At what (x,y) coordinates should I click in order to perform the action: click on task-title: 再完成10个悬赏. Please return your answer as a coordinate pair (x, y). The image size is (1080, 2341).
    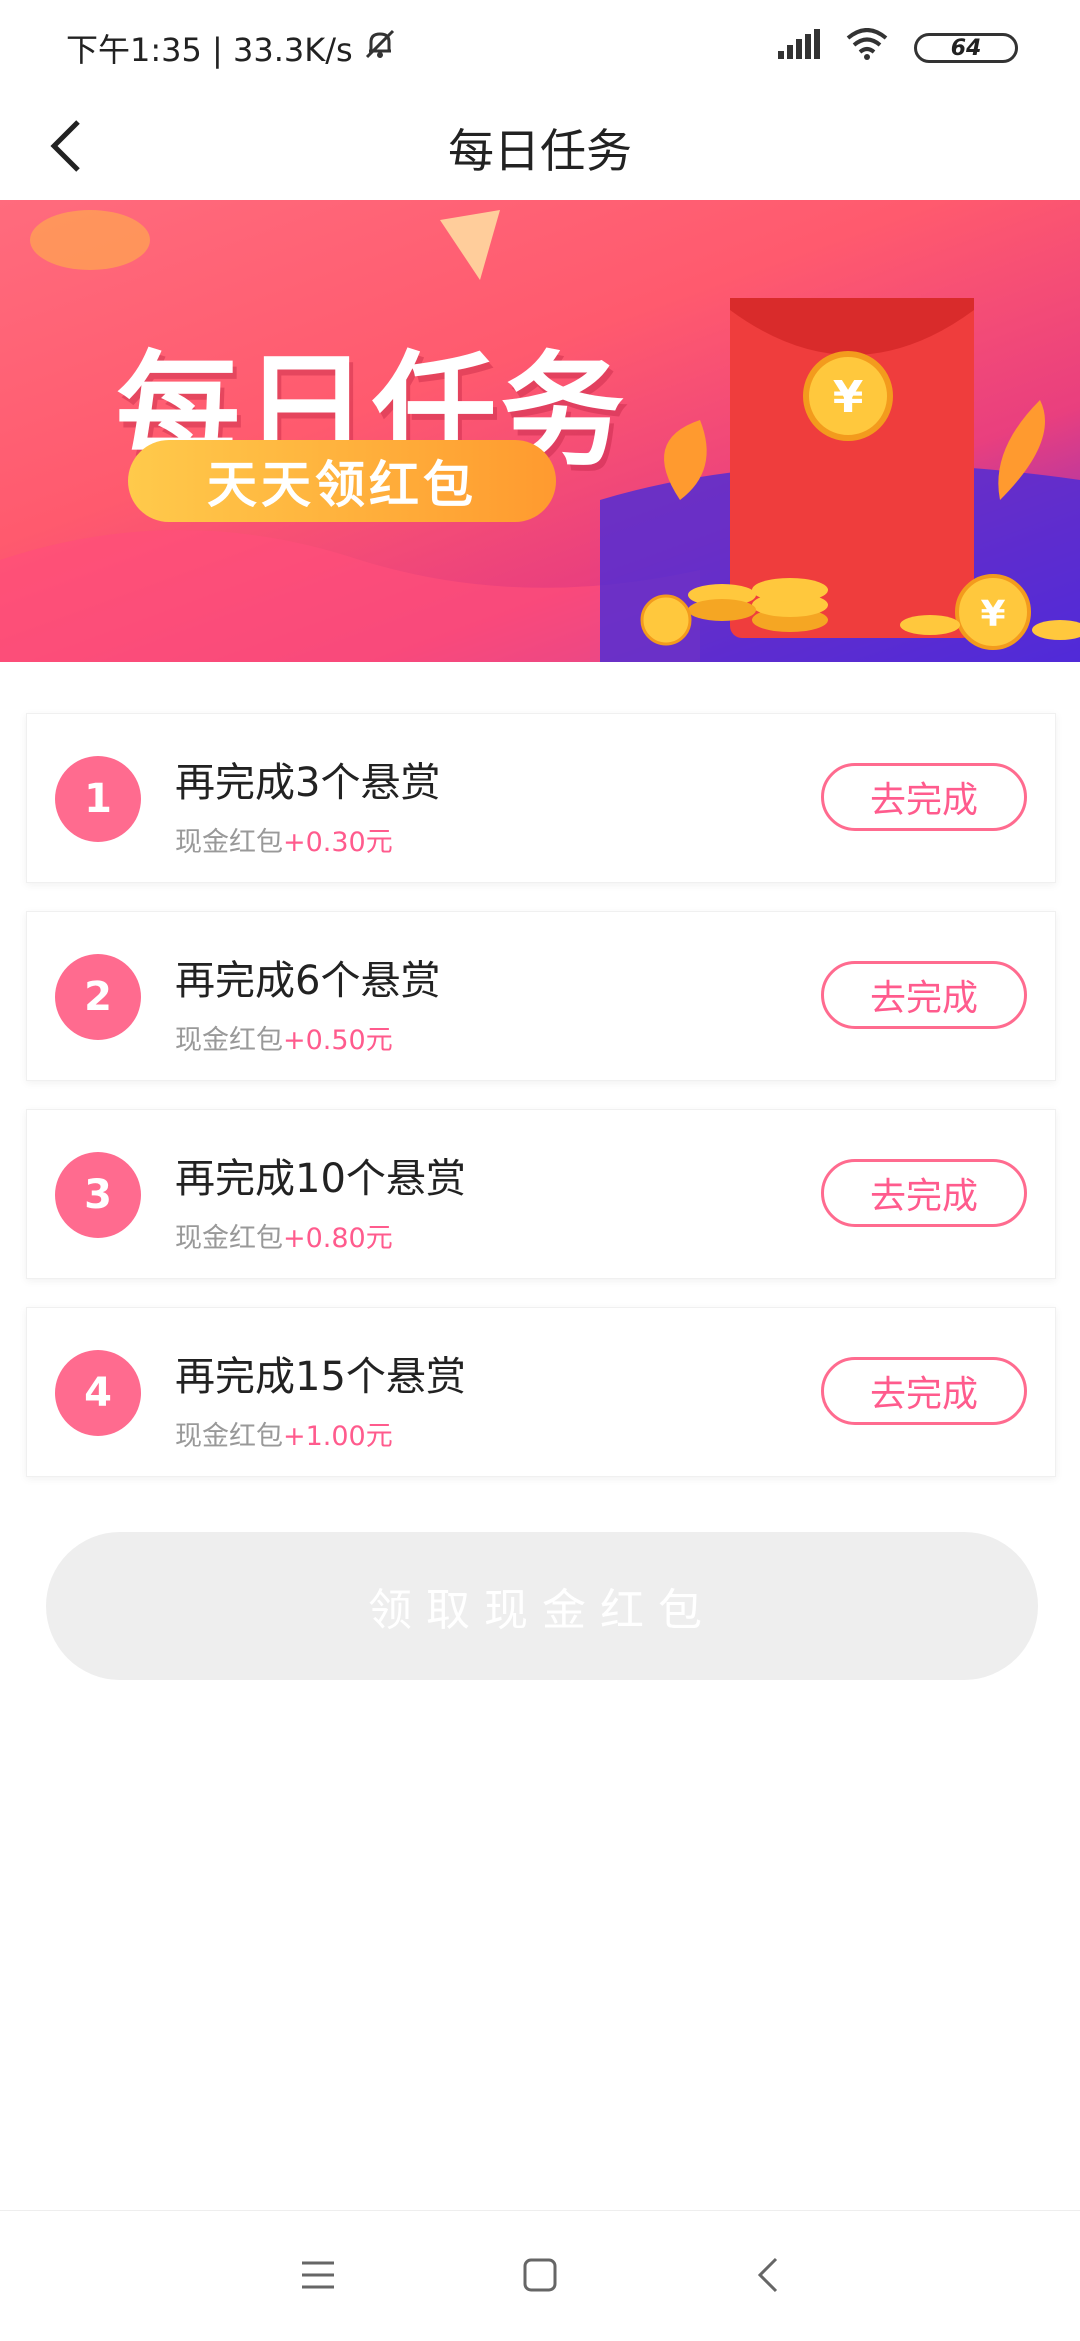
    Looking at the image, I should click on (320, 1179).